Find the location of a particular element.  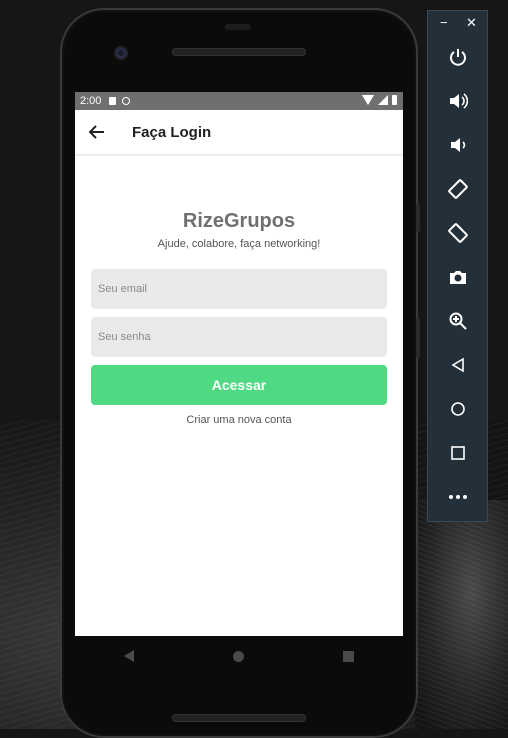

power-icon is located at coordinates (458, 57).